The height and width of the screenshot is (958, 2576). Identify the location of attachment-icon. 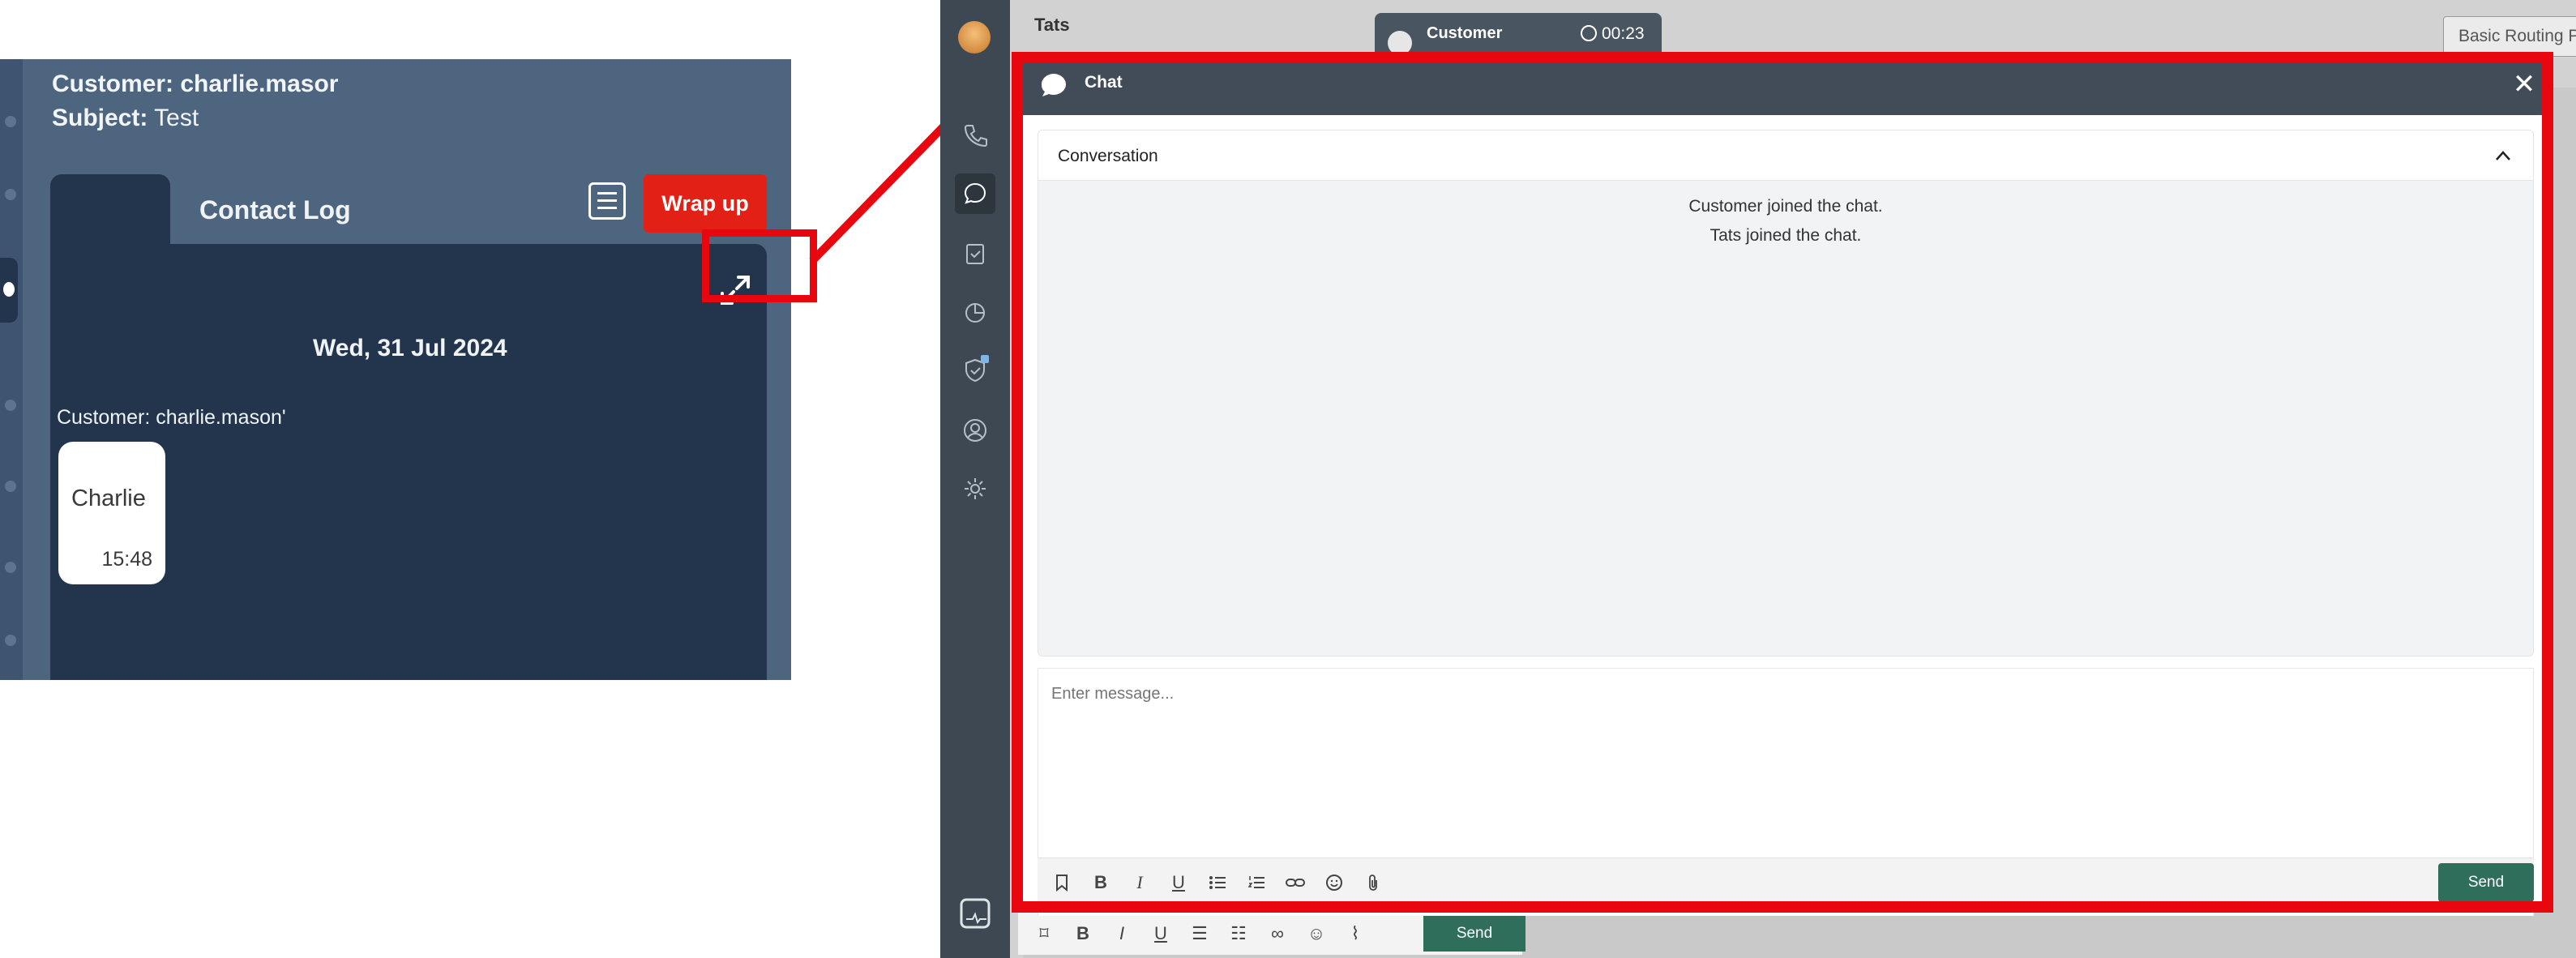
(1373, 883).